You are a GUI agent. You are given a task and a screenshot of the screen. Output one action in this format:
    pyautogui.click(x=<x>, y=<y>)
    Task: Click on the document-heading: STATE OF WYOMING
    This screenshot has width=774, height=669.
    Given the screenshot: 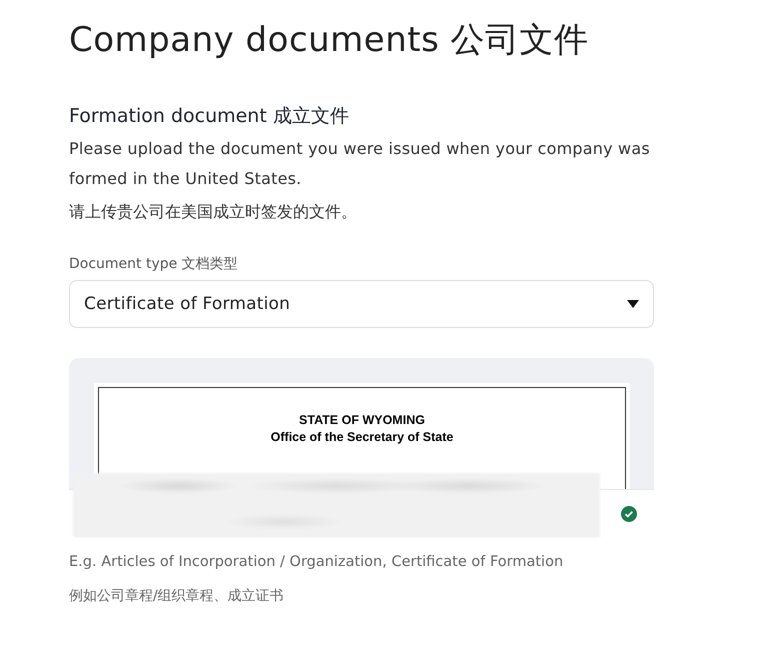 What is the action you would take?
    pyautogui.click(x=362, y=420)
    